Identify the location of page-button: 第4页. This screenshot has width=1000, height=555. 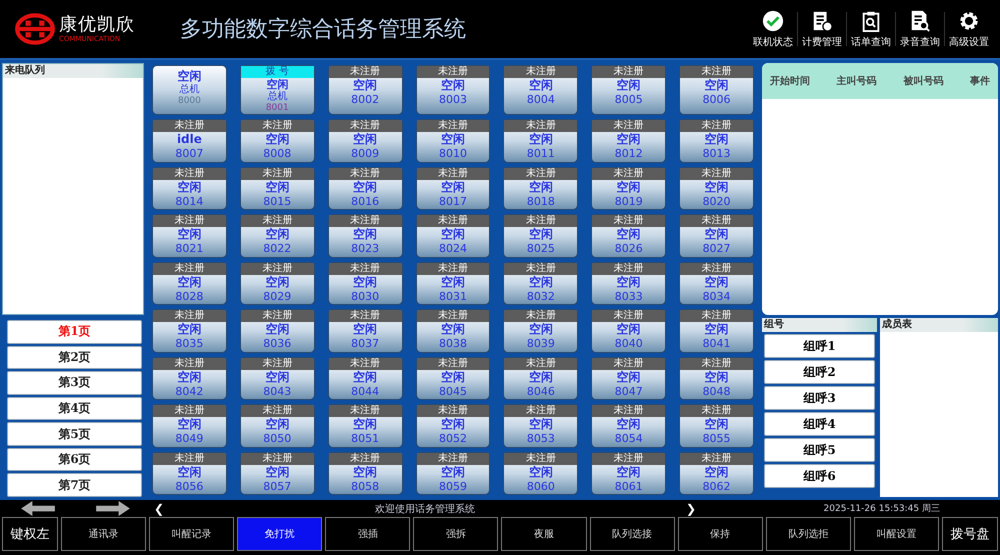
(74, 408).